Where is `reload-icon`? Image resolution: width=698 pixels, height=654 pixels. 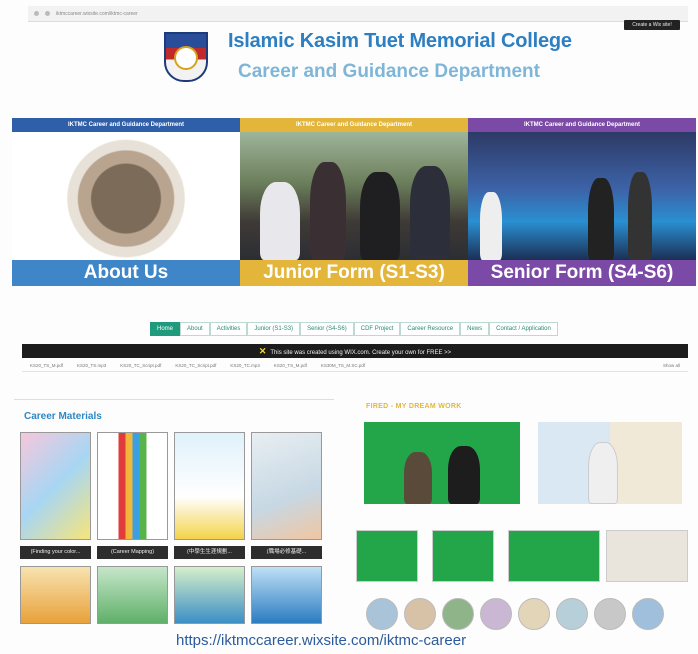 reload-icon is located at coordinates (47, 13).